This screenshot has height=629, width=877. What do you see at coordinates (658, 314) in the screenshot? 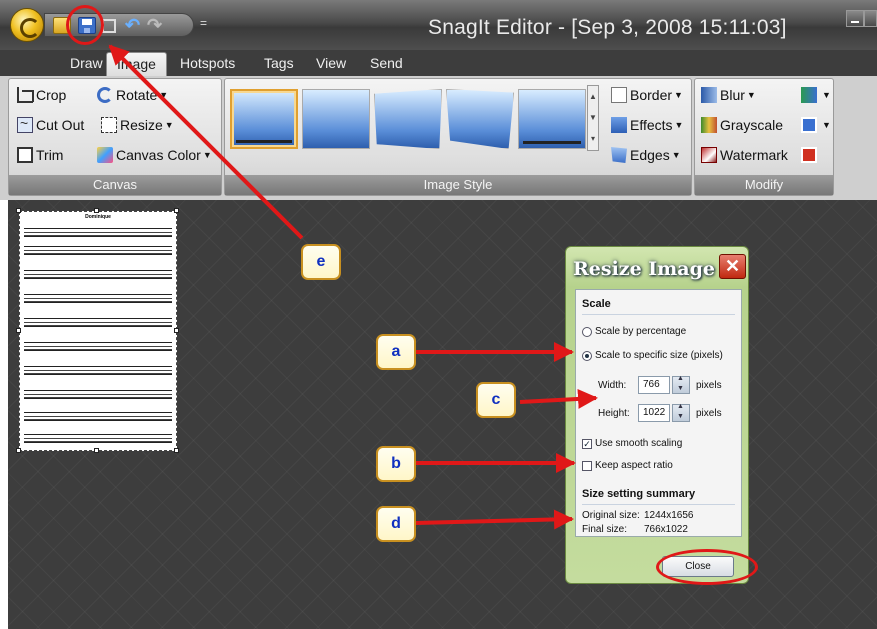
I see `divider` at bounding box center [658, 314].